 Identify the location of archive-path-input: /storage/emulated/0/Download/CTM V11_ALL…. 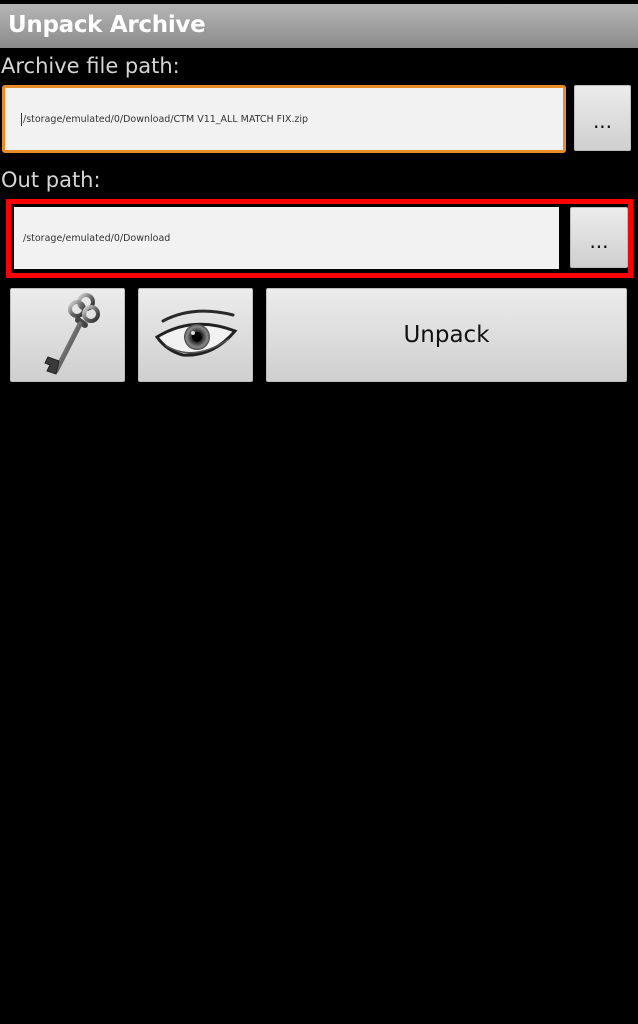
(284, 119).